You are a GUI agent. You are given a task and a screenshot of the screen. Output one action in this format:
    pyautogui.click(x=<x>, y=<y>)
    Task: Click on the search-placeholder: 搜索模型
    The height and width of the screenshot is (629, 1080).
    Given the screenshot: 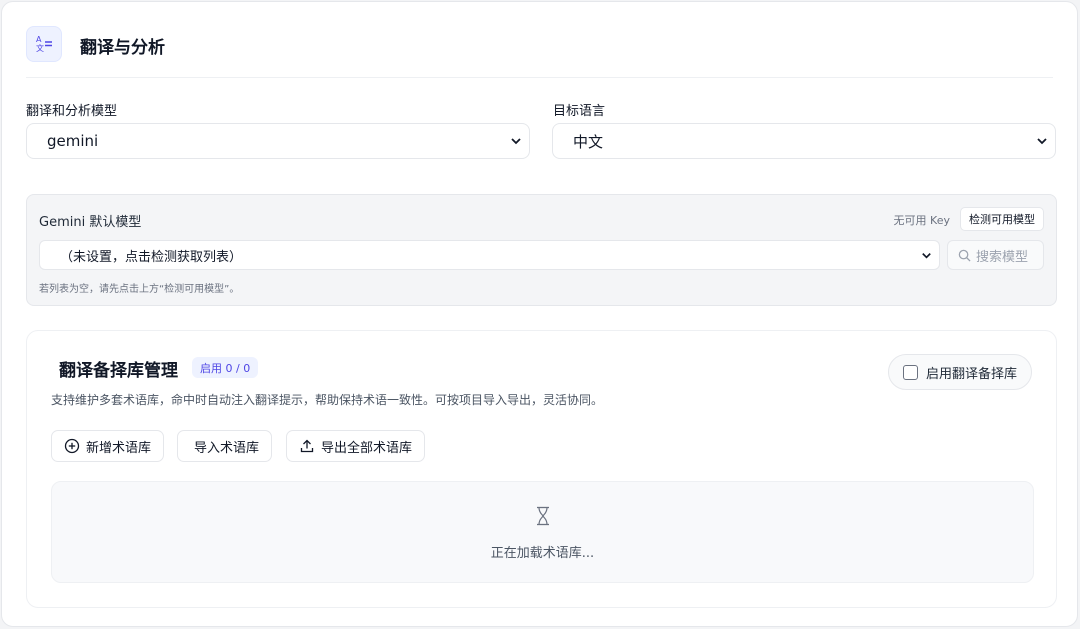 What is the action you would take?
    pyautogui.click(x=1002, y=257)
    